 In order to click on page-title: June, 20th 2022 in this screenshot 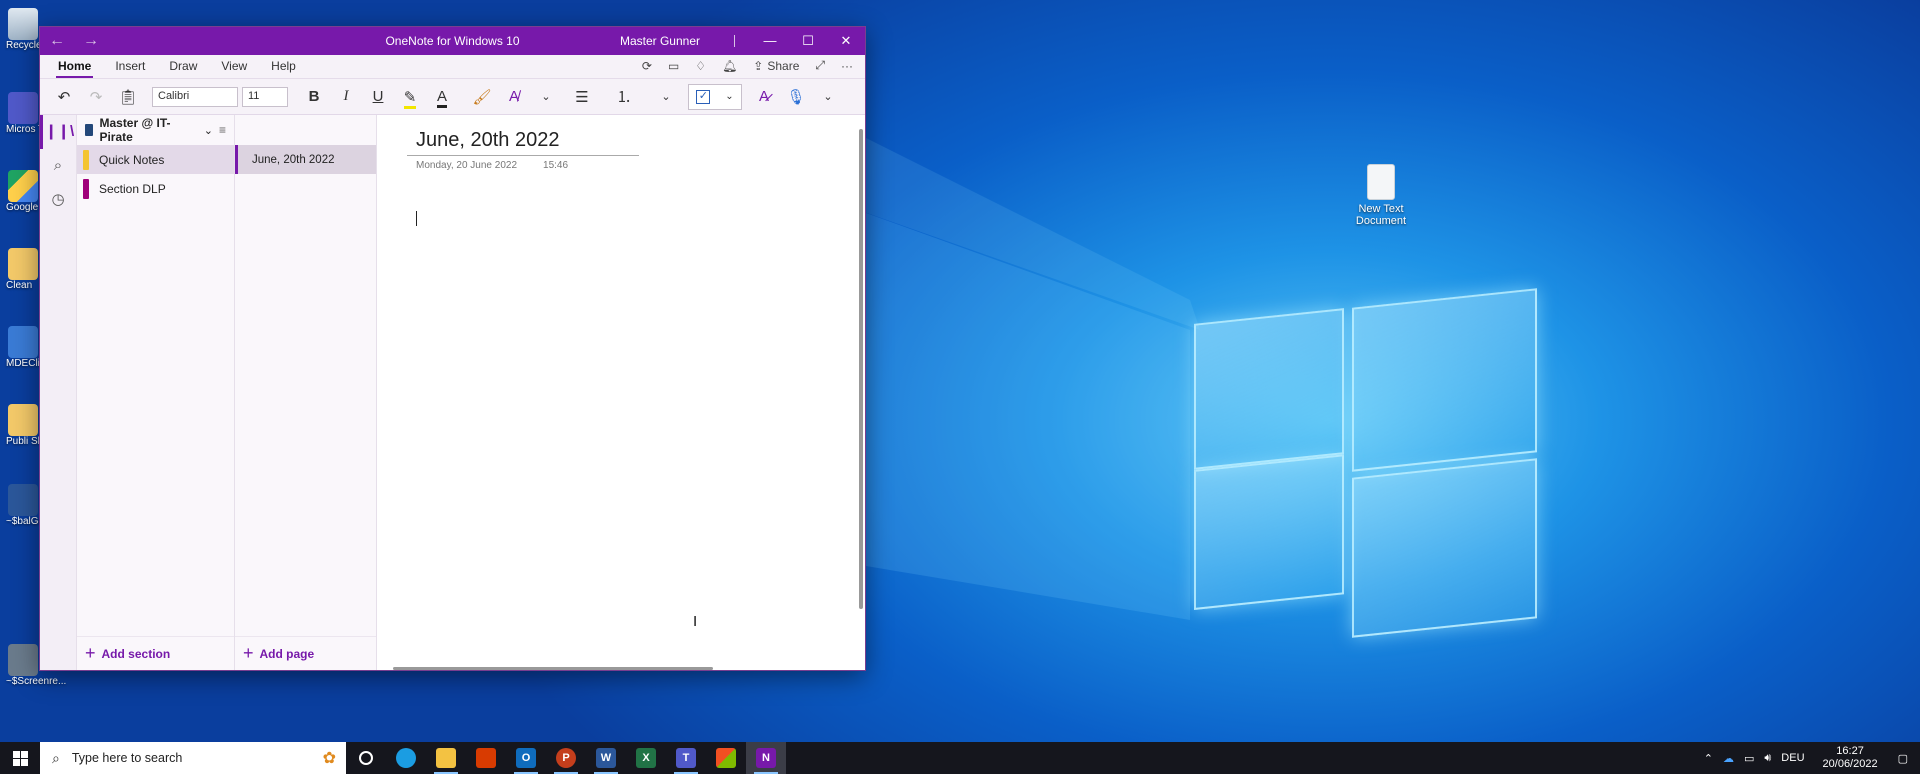, I will do `click(487, 140)`.